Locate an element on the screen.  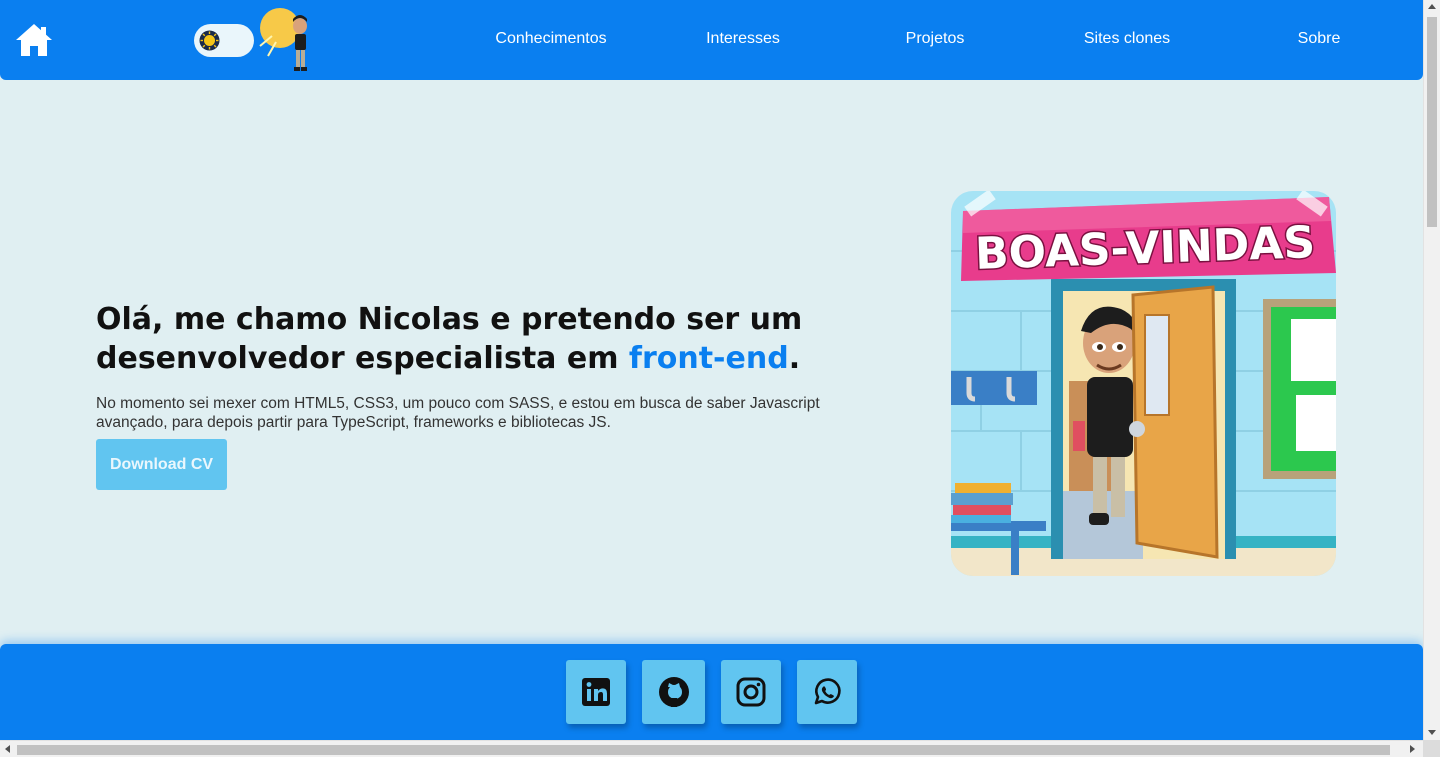
hero-title-accent: front-end is located at coordinates (708, 358).